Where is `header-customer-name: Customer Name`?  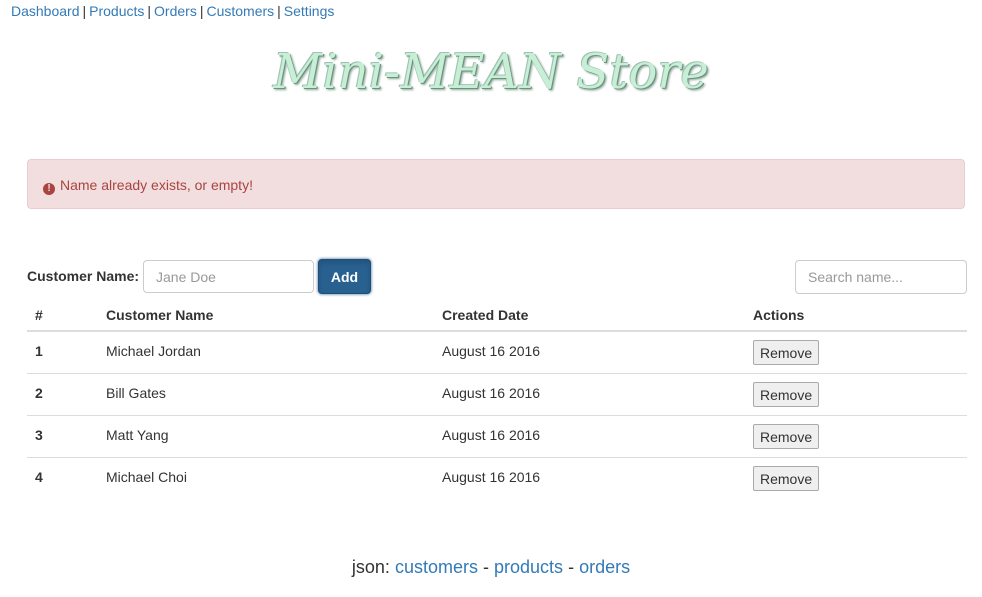 header-customer-name: Customer Name is located at coordinates (266, 315).